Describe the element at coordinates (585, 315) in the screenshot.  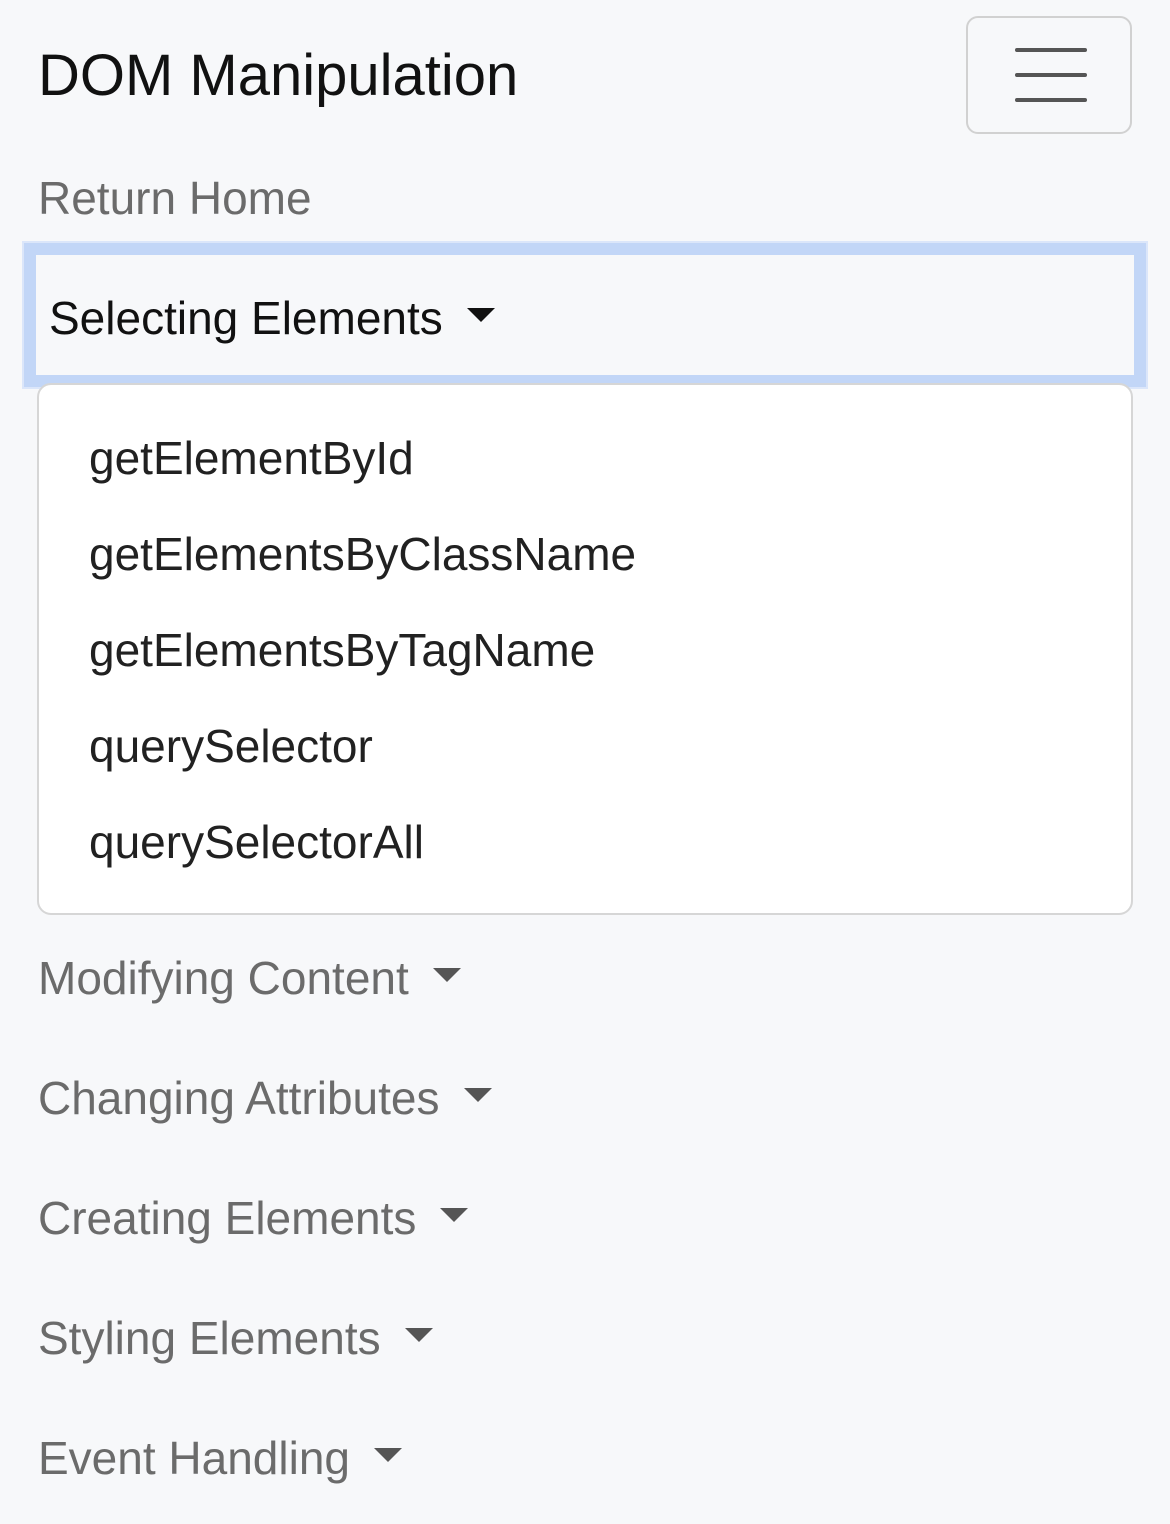
I see `dropdown-toggle-selecting-elements: Selecting Elements` at that location.